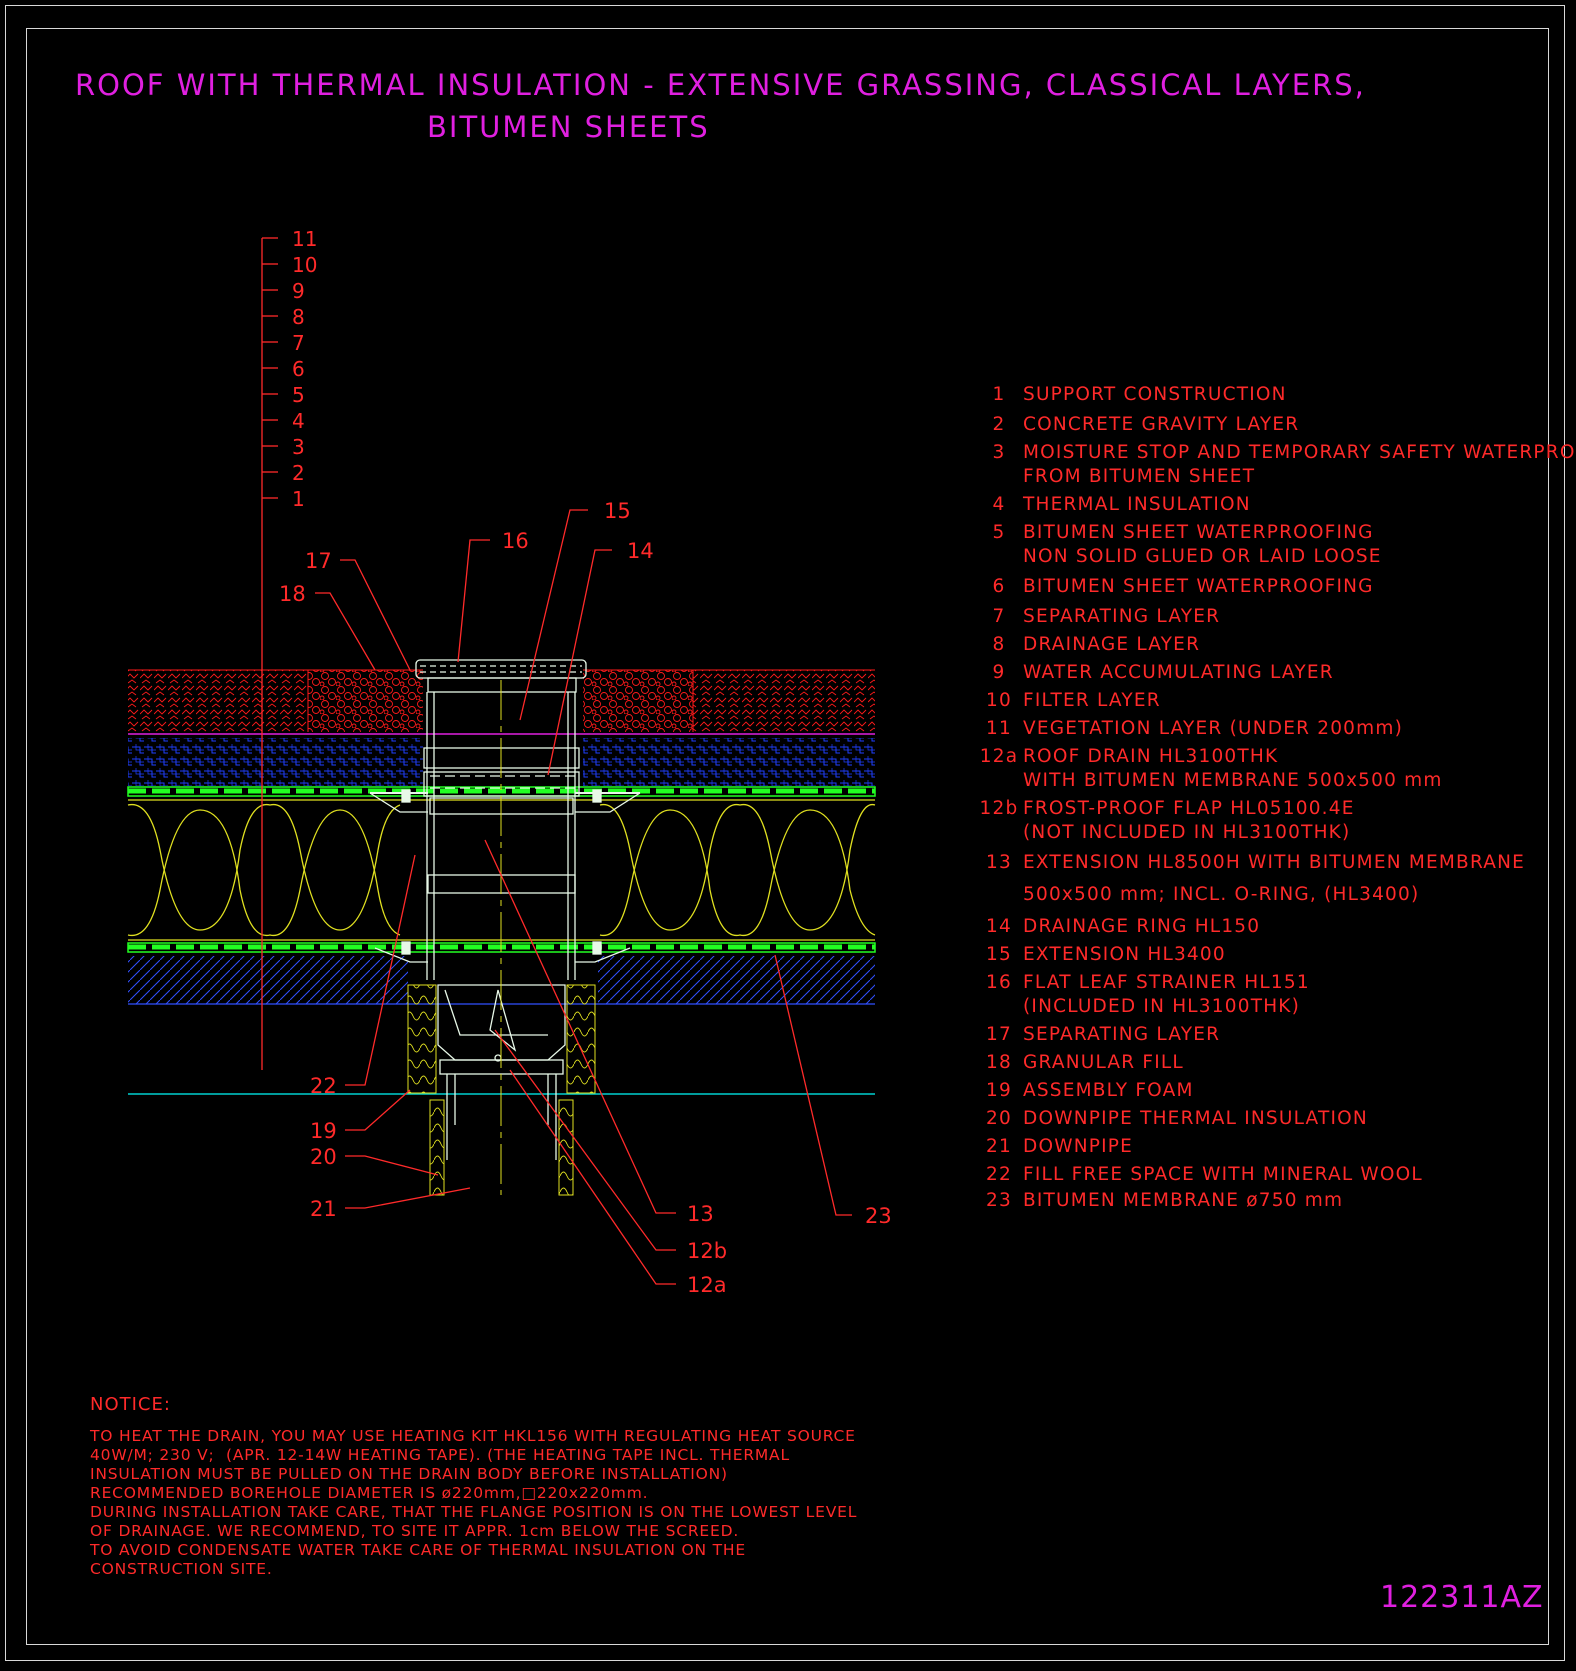 The image size is (1576, 1671). I want to click on legend-text: FILL FREE SPACE WITH MINERAL WOOL, so click(1223, 1174).